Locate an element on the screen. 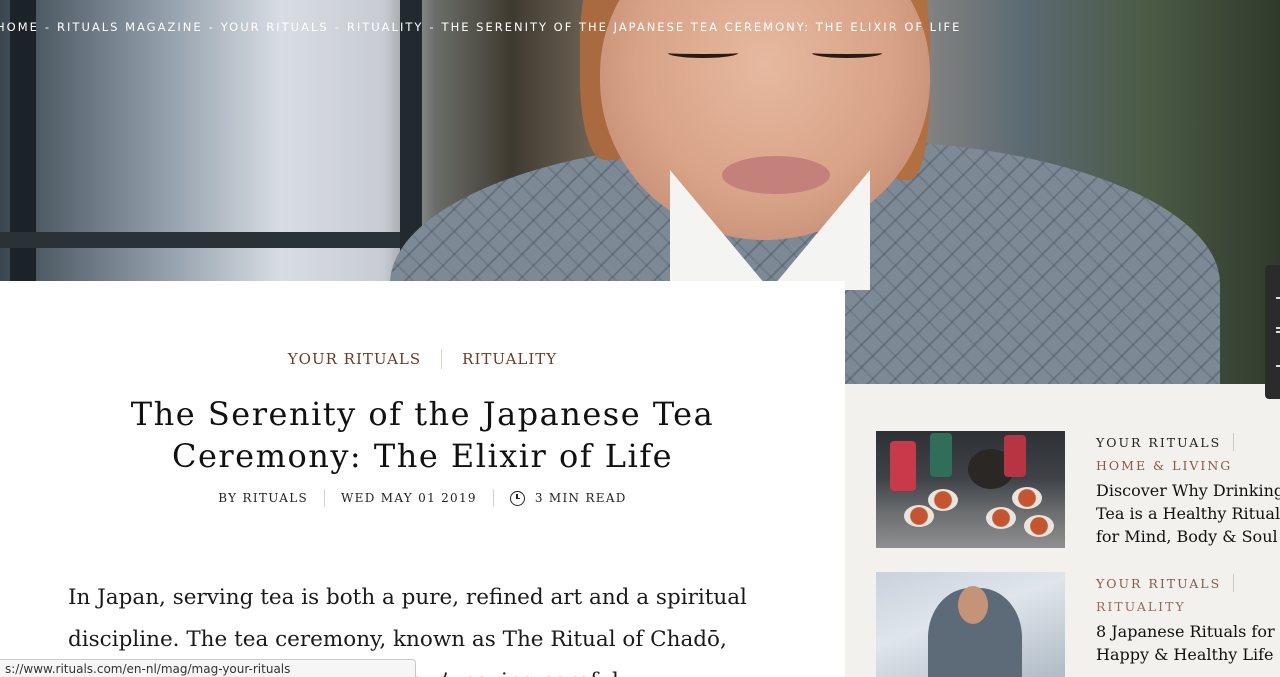 Image resolution: width=1280 pixels, height=677 pixels. article-date: WED MAY 01 2019 is located at coordinates (409, 498).